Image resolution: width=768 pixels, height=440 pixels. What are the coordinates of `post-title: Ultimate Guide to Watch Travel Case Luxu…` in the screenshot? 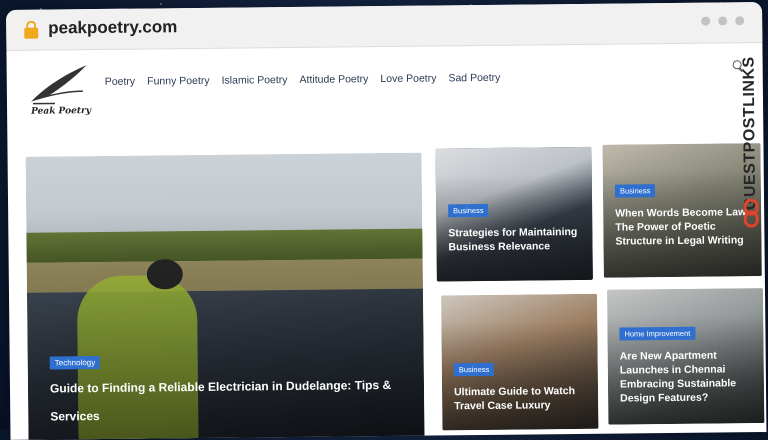 It's located at (523, 398).